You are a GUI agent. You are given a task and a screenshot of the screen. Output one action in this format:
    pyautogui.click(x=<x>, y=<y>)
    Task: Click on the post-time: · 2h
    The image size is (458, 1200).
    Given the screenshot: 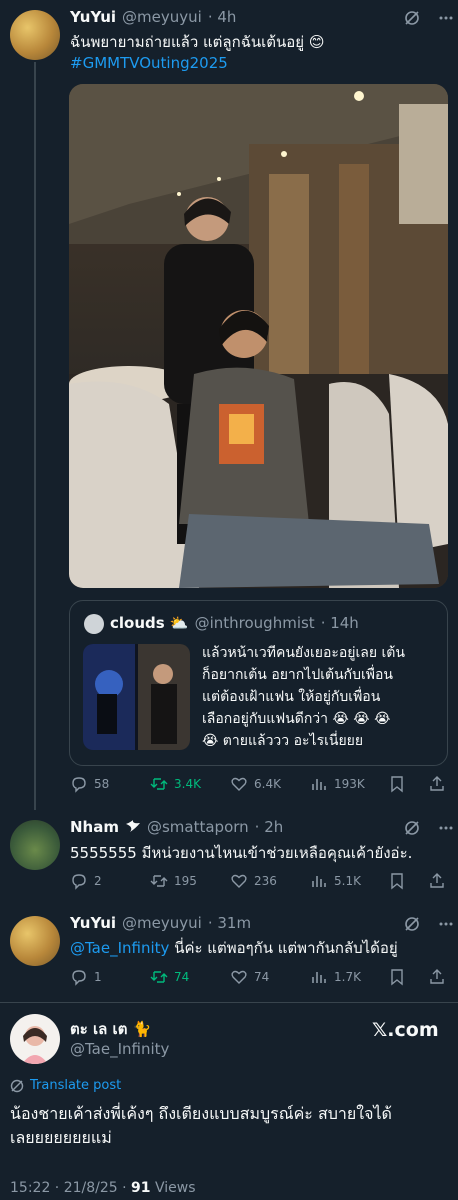 What is the action you would take?
    pyautogui.click(x=269, y=827)
    